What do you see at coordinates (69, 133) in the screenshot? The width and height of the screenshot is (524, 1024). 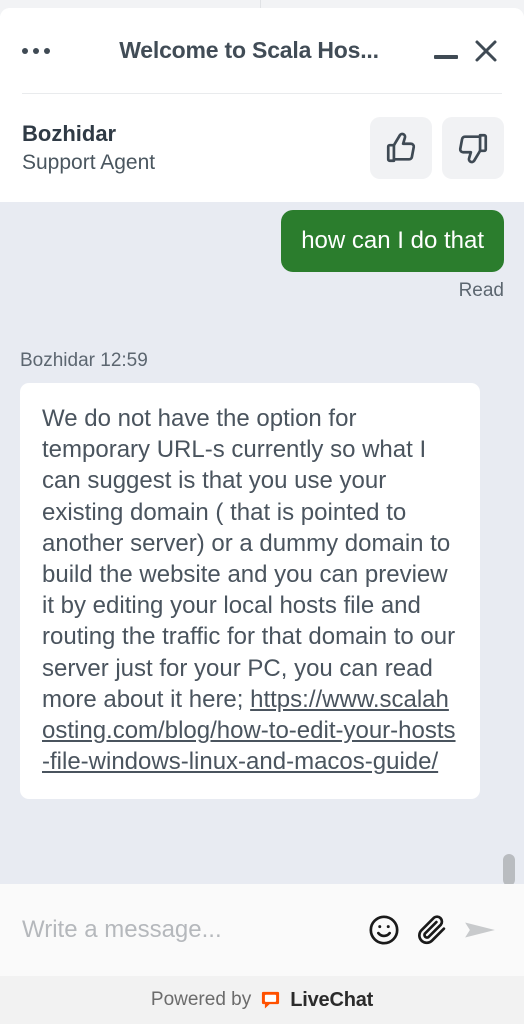 I see `agent-name: Bozhidar` at bounding box center [69, 133].